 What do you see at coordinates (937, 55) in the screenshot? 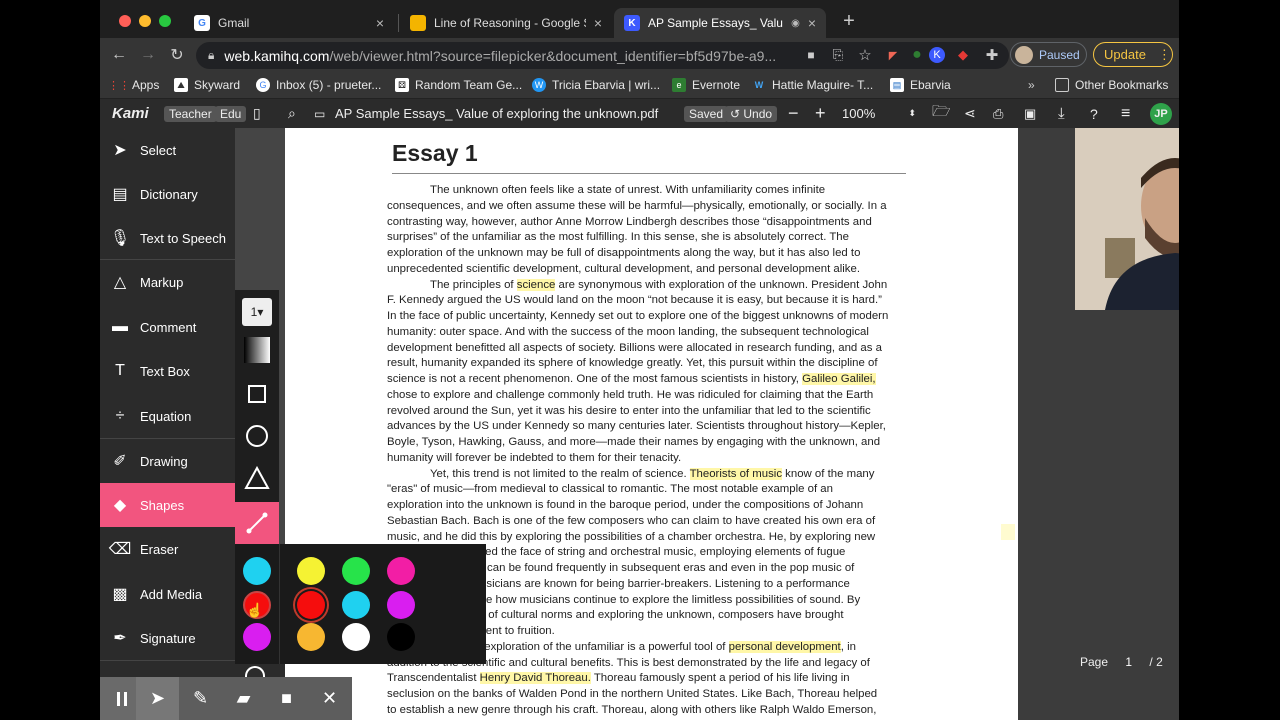
I see `kami-extension-icon: K` at bounding box center [937, 55].